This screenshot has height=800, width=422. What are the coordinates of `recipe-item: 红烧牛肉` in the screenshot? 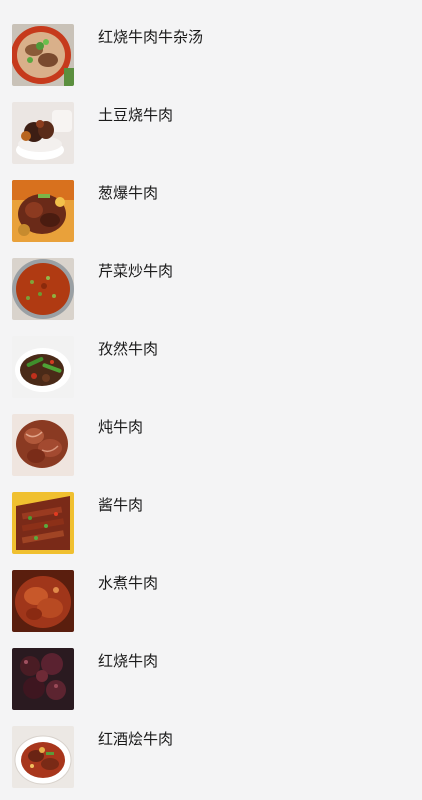 It's located at (211, 667).